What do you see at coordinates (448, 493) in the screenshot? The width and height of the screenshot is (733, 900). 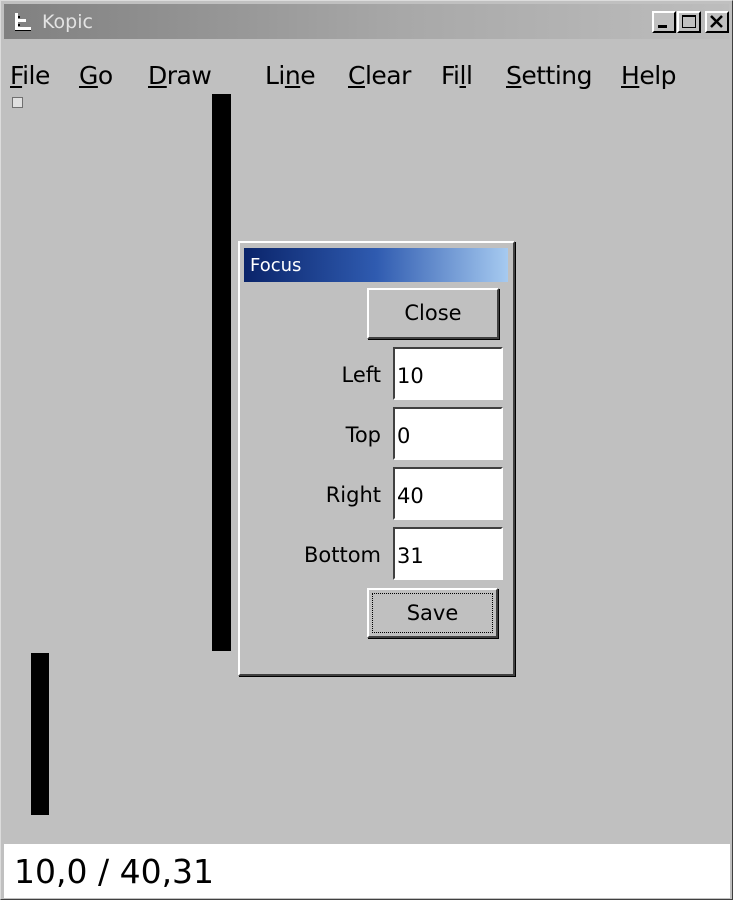 I see `right-input: 40` at bounding box center [448, 493].